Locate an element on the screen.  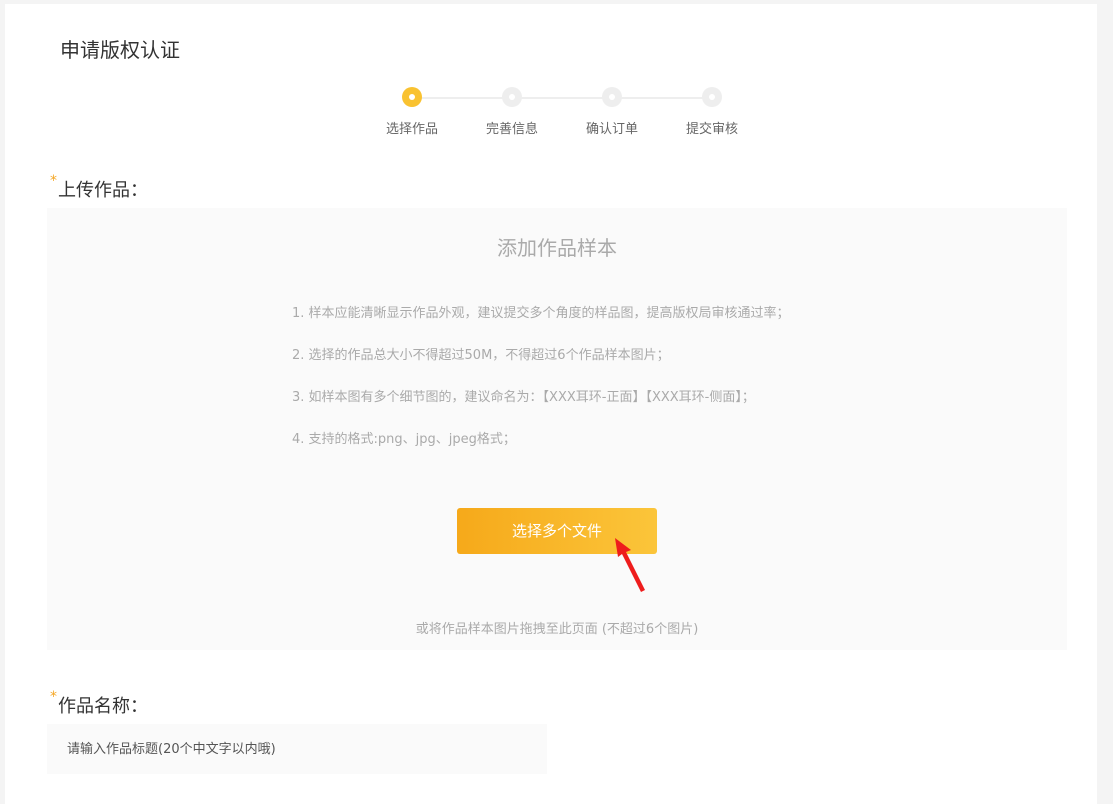
step-submit-review: 提交审核 is located at coordinates (712, 112).